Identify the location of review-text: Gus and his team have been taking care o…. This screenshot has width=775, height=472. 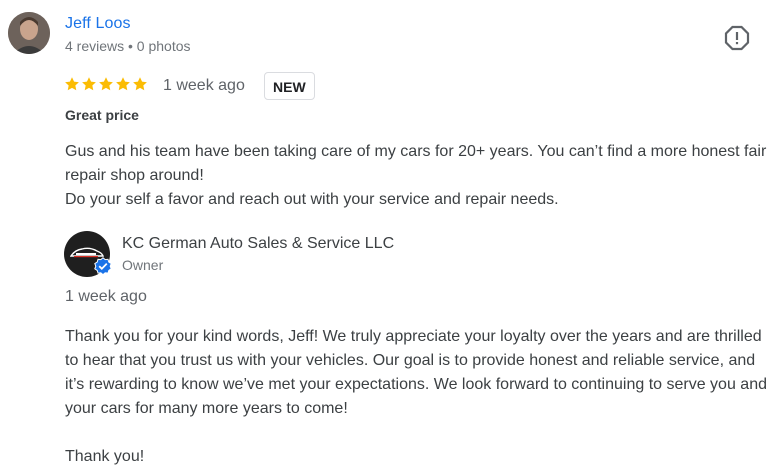
(417, 176).